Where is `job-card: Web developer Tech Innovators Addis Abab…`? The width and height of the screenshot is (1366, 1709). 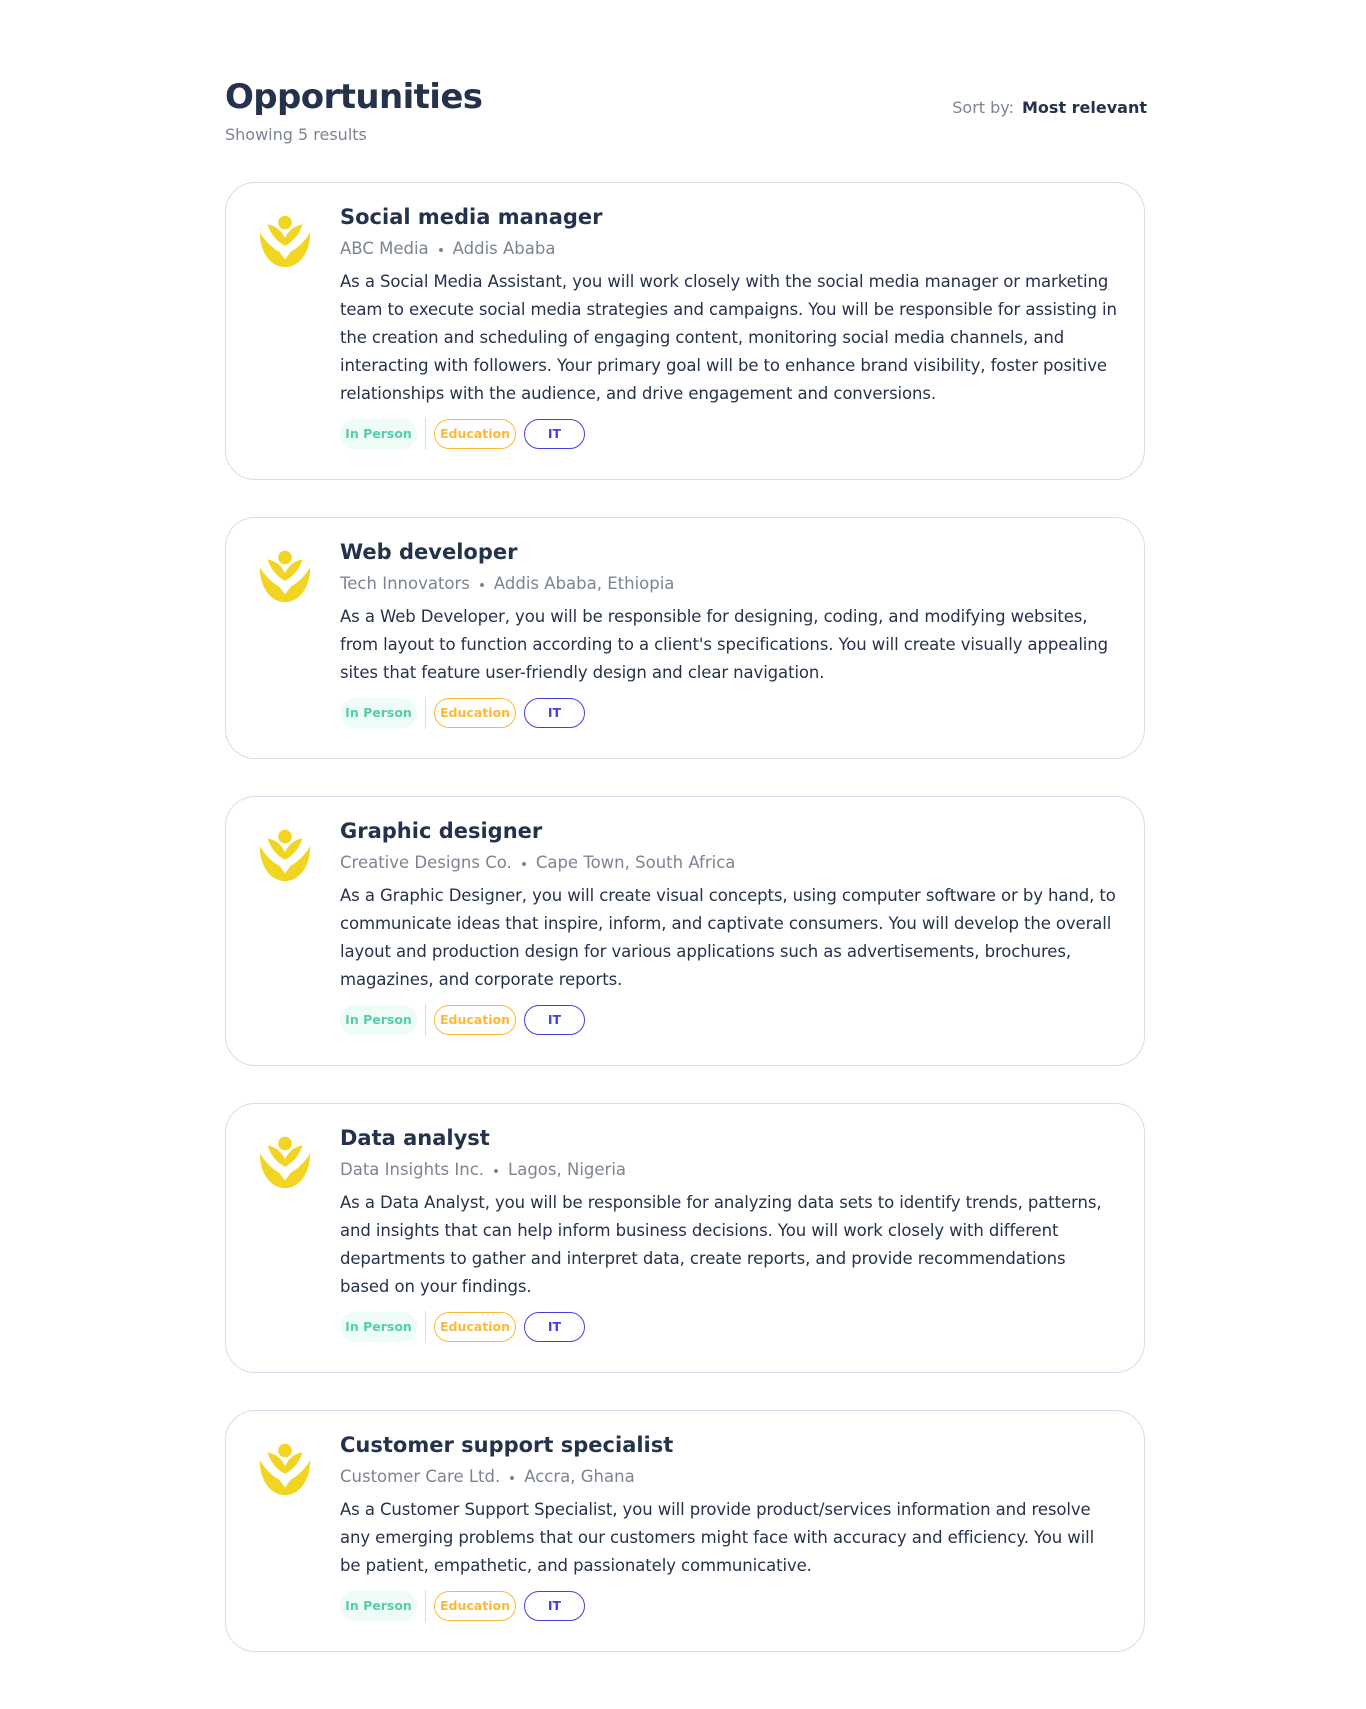 job-card: Web developer Tech Innovators Addis Abab… is located at coordinates (685, 638).